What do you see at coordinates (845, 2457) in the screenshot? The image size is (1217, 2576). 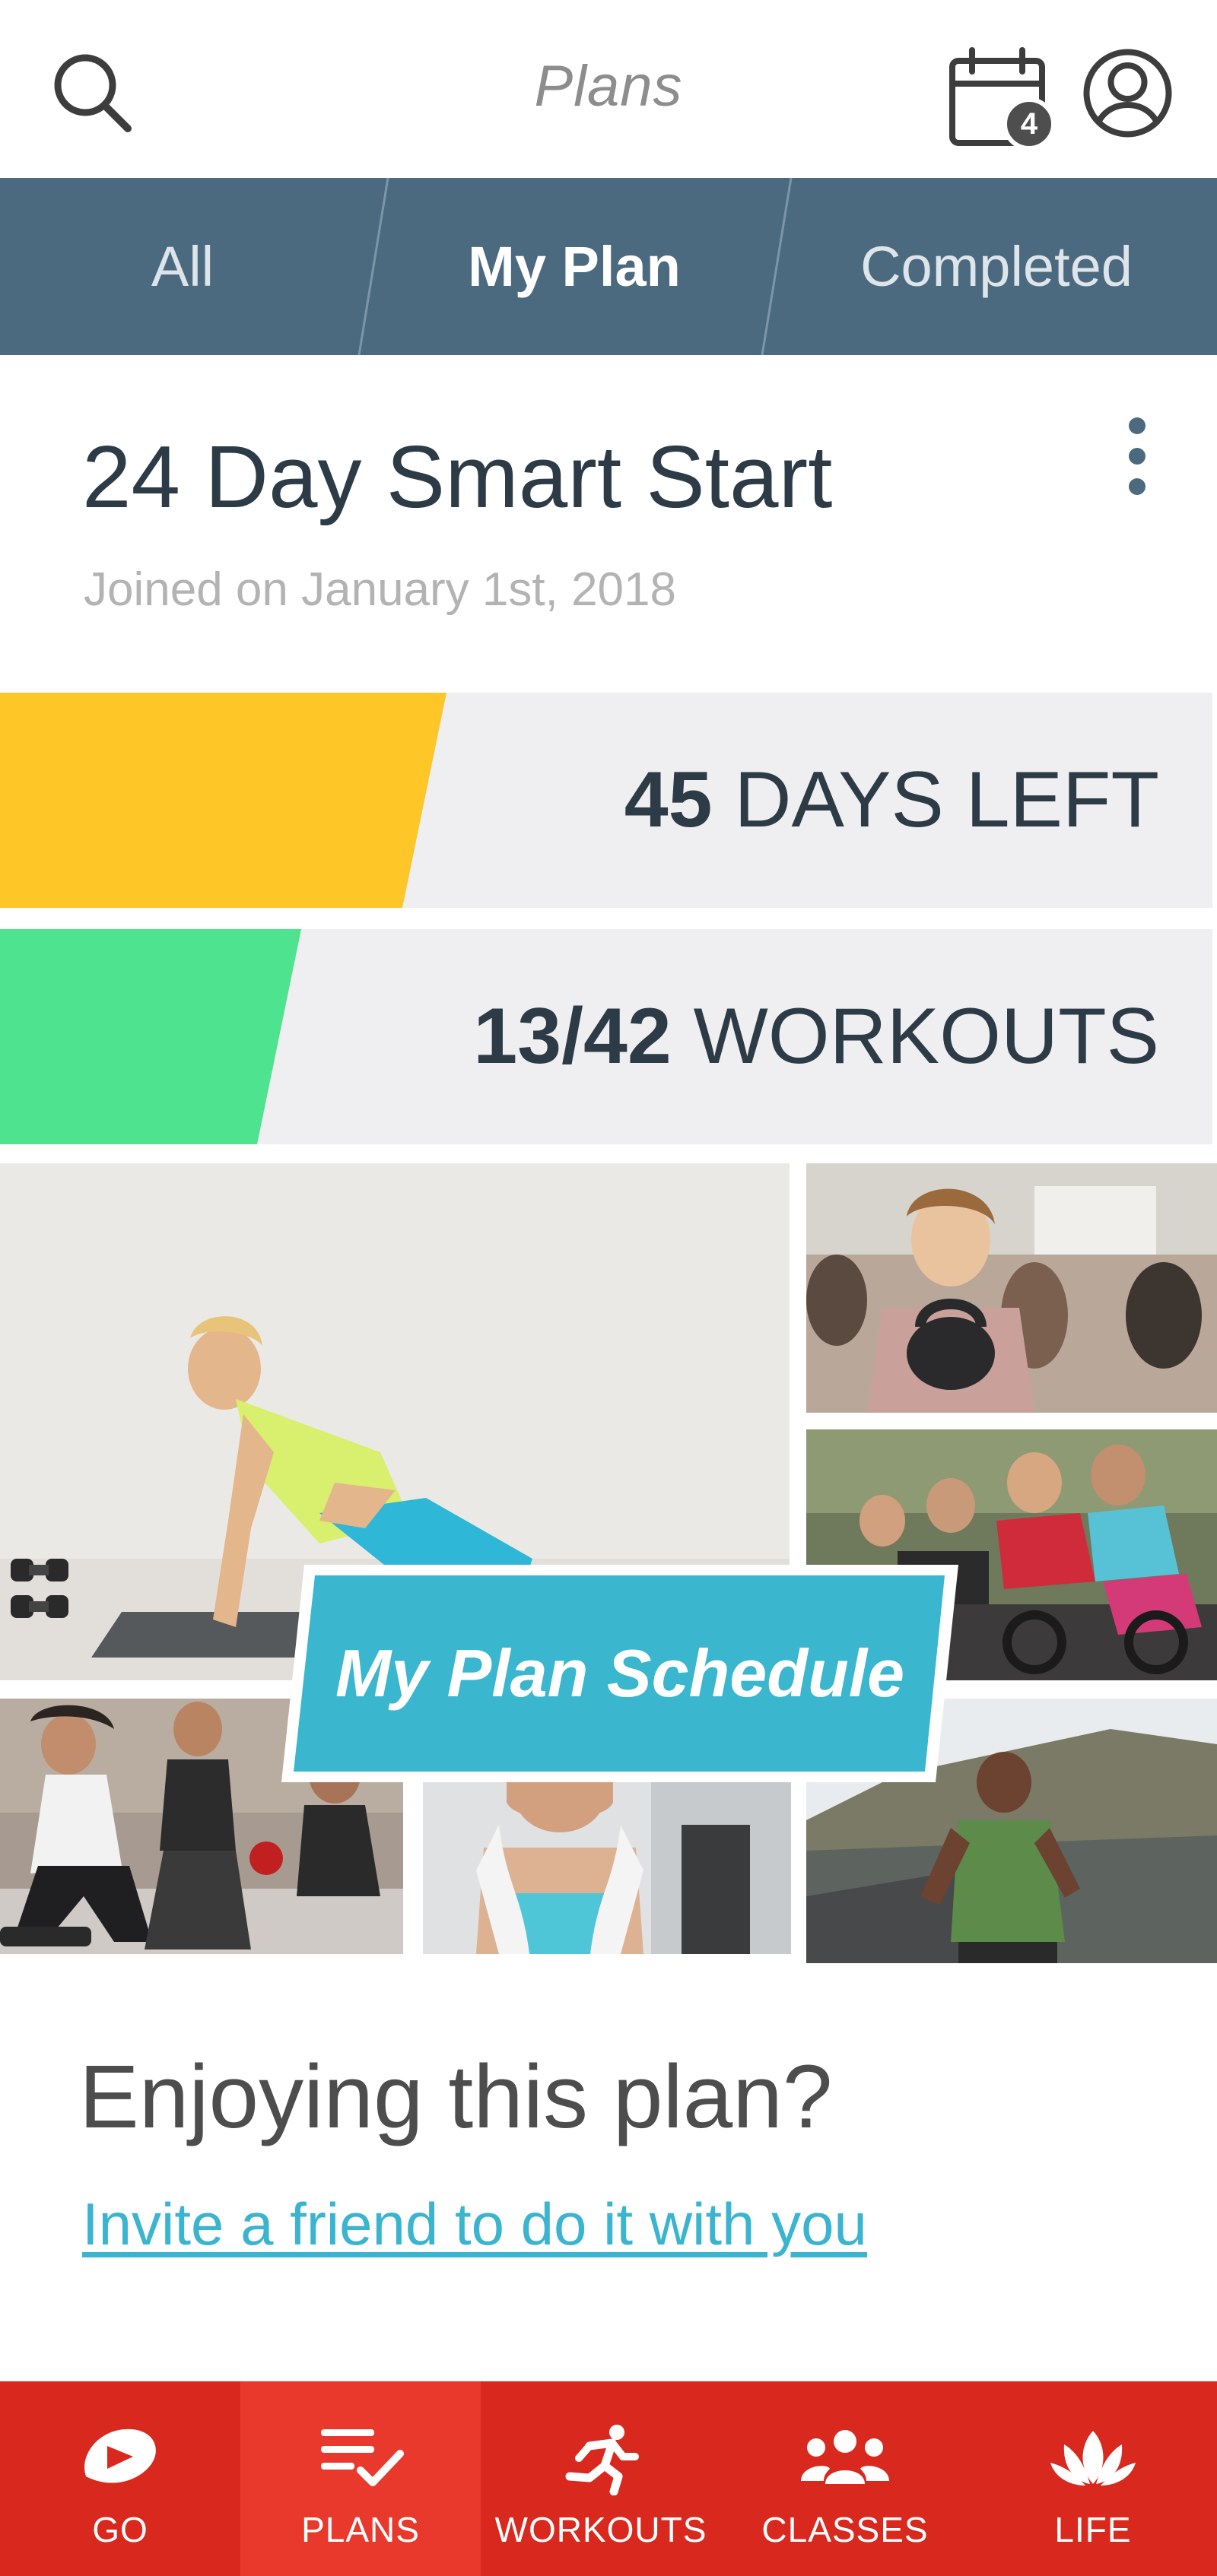 I see `group-icon` at bounding box center [845, 2457].